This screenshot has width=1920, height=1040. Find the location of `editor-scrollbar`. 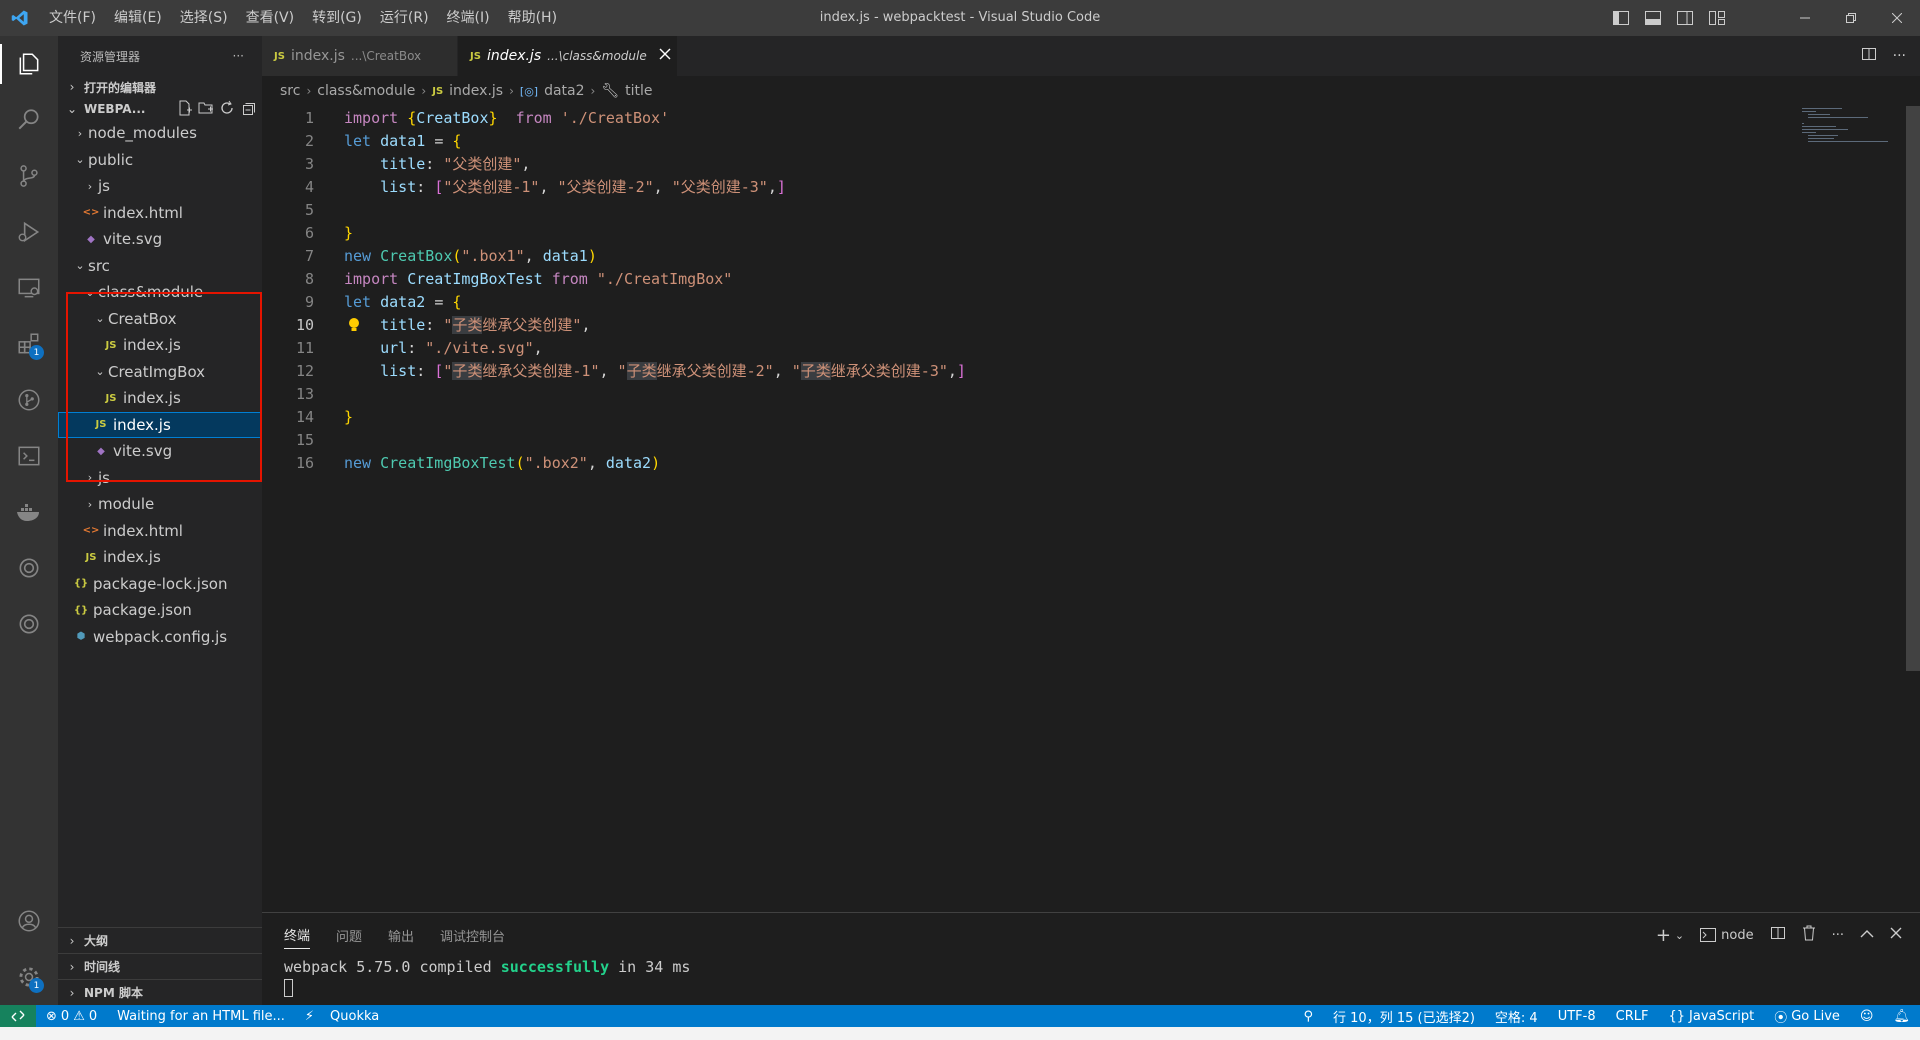

editor-scrollbar is located at coordinates (1913, 509).